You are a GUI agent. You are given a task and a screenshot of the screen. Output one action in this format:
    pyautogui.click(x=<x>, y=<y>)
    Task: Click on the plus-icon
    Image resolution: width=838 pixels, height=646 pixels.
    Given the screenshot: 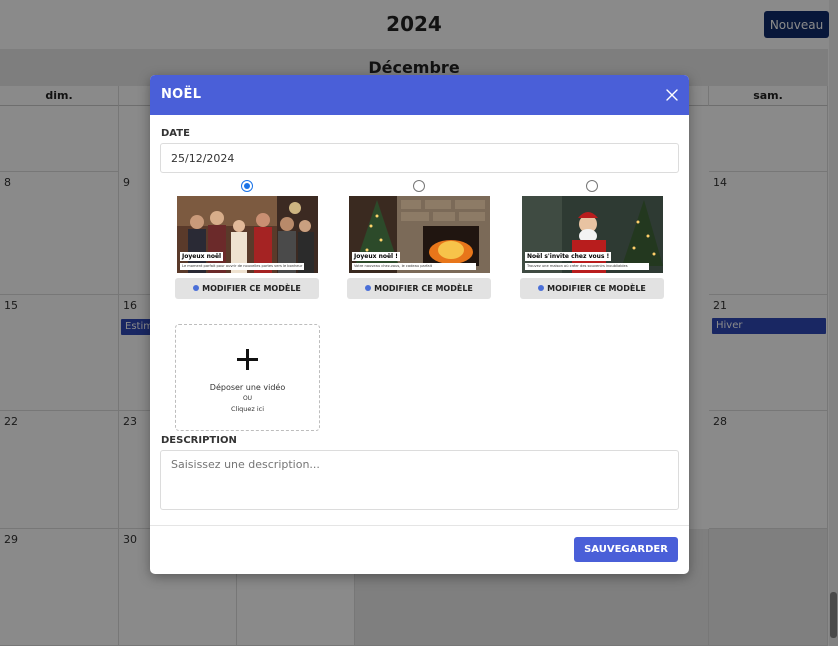 What is the action you would take?
    pyautogui.click(x=247, y=359)
    